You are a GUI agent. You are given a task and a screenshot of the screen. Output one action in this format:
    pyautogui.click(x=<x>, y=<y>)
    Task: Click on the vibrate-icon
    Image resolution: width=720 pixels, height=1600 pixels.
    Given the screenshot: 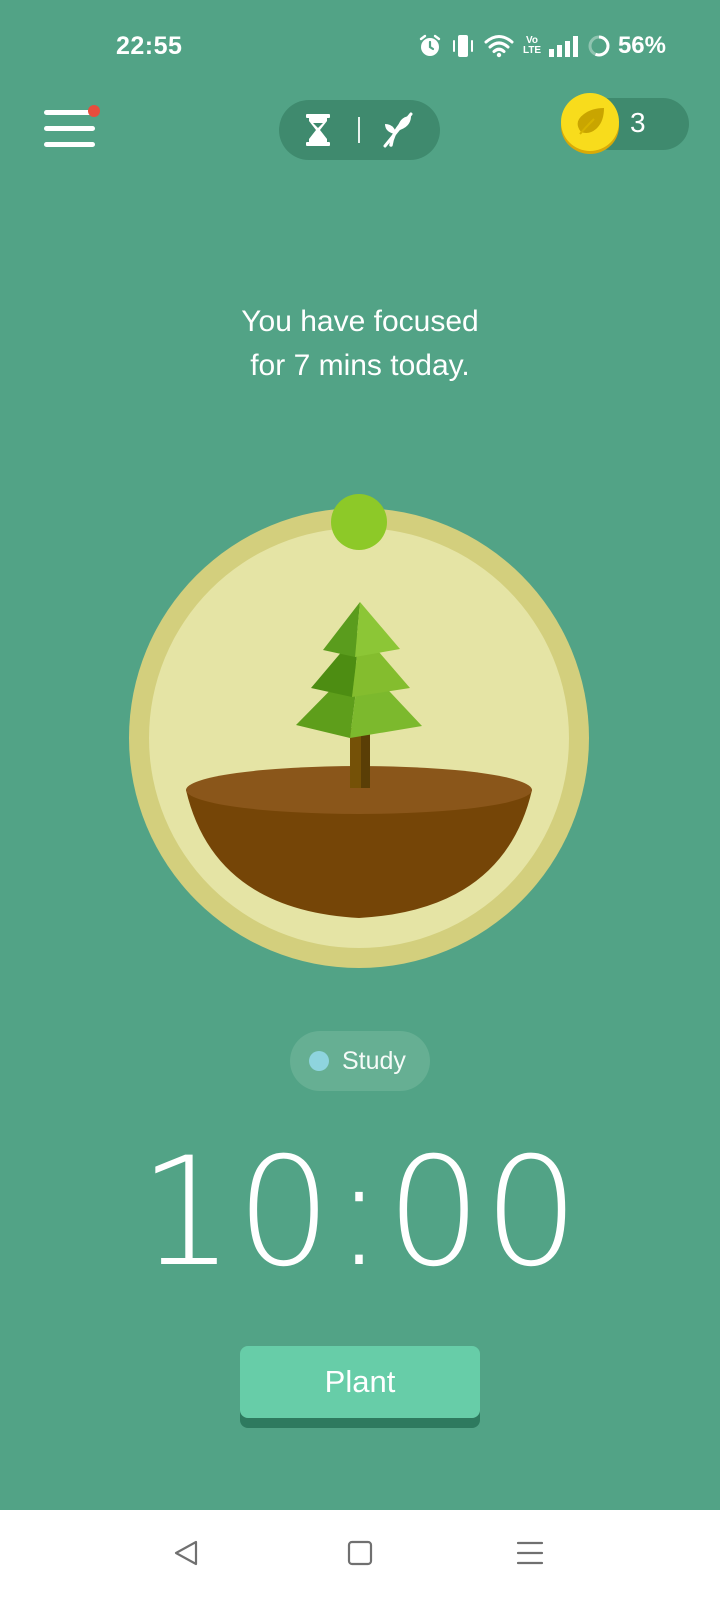 What is the action you would take?
    pyautogui.click(x=463, y=46)
    